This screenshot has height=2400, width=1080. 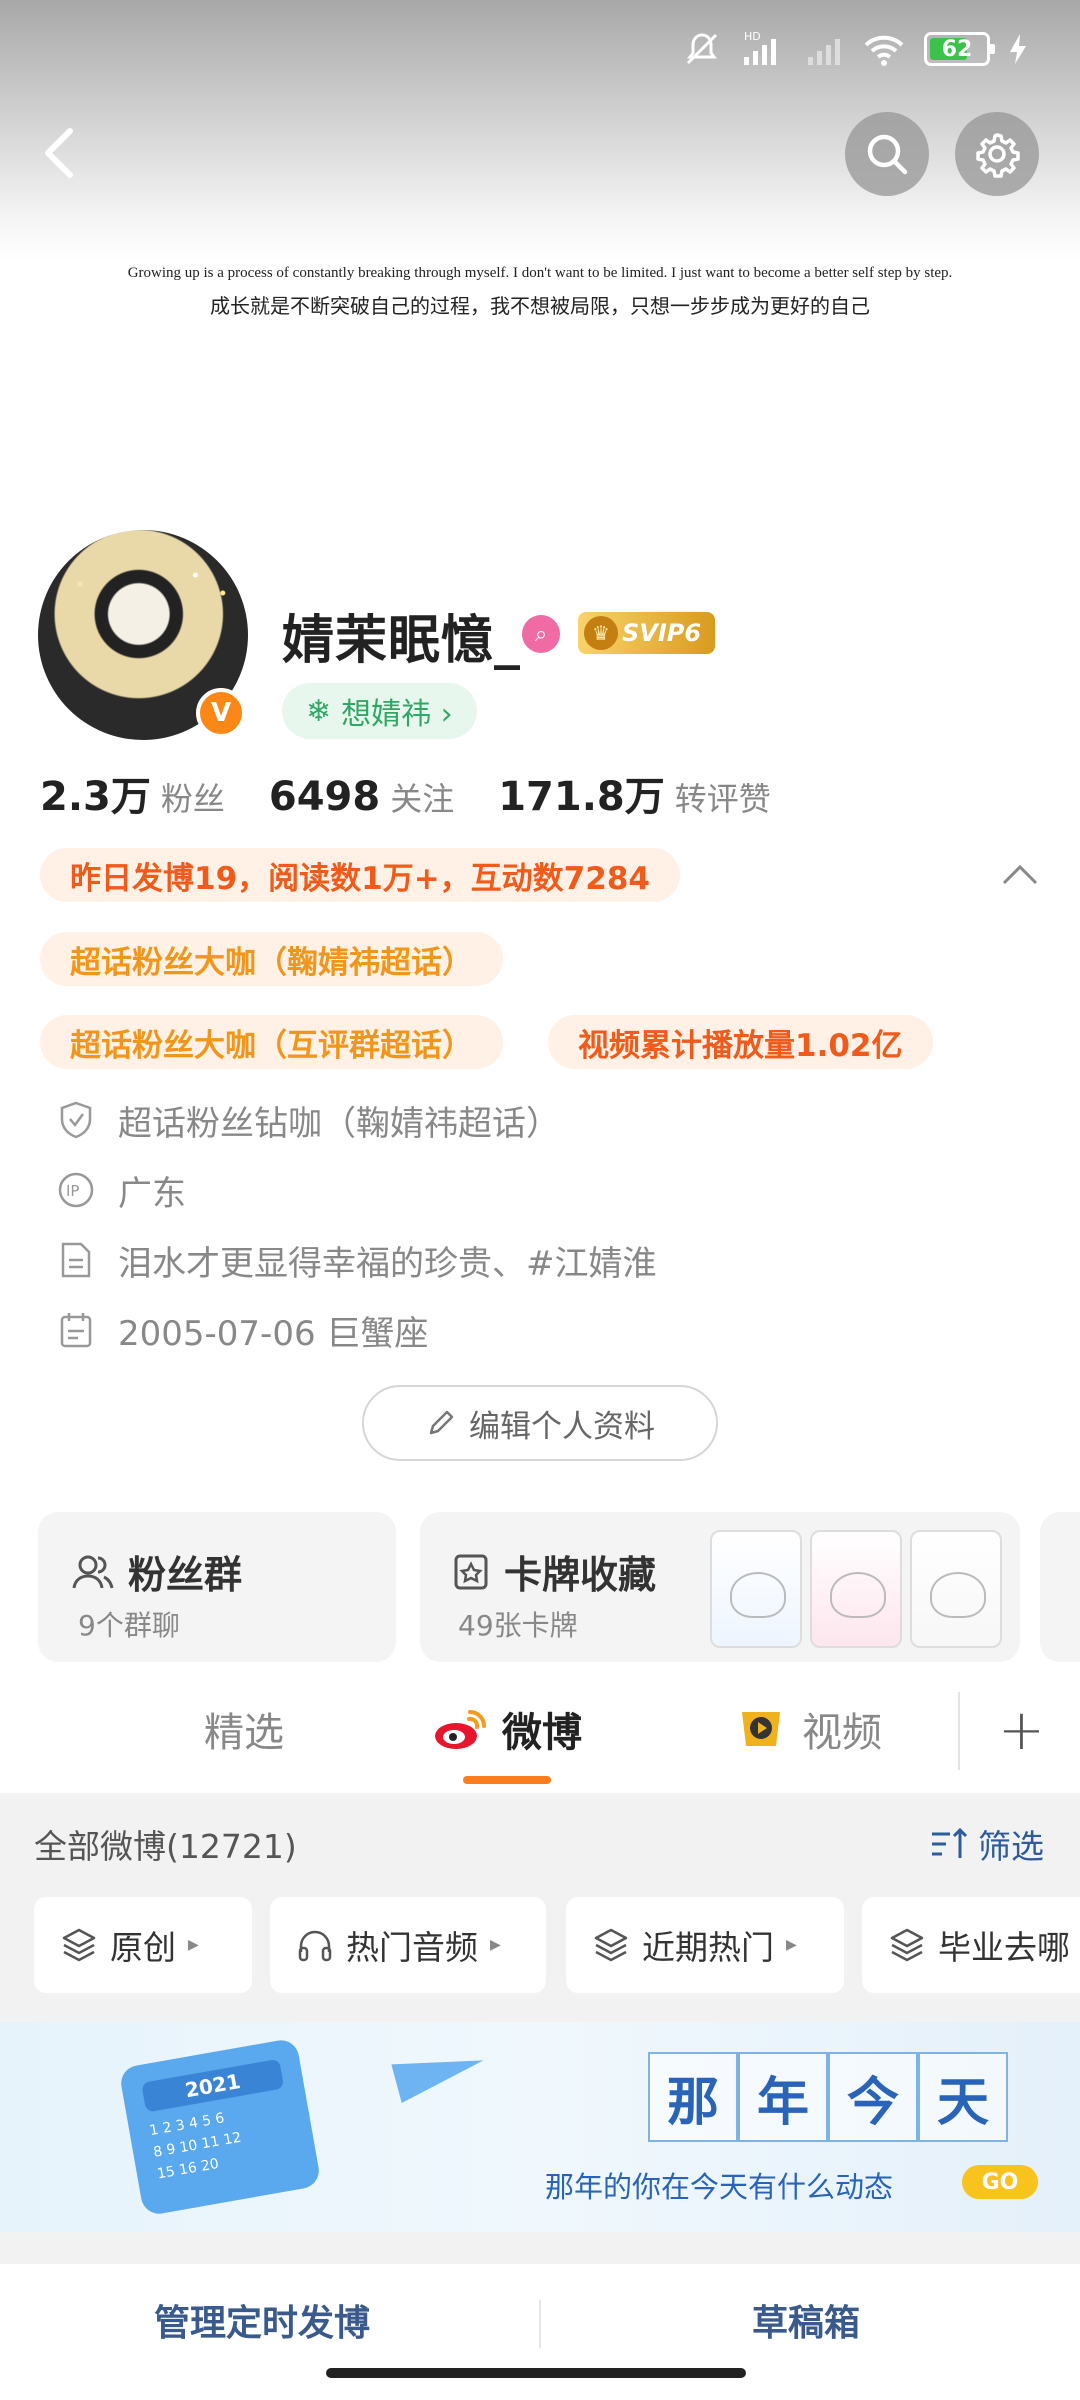 What do you see at coordinates (536, 2373) in the screenshot?
I see `home-indicator` at bounding box center [536, 2373].